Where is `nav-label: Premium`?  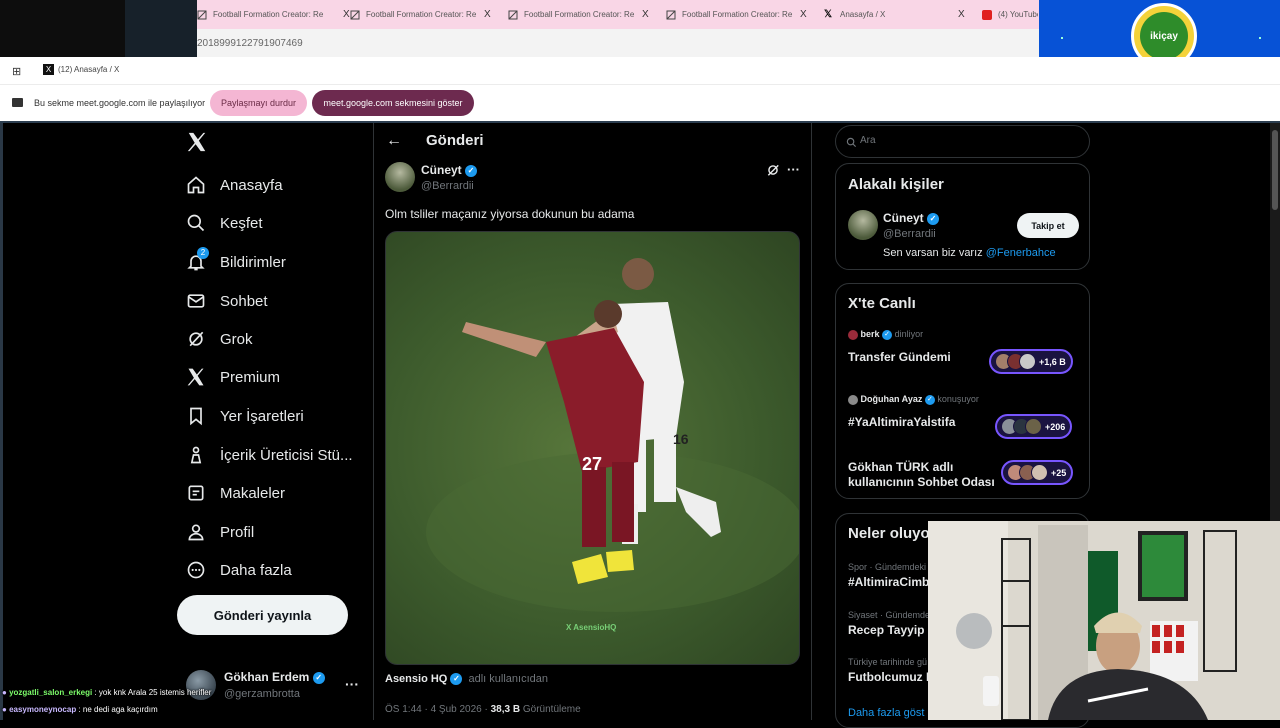 nav-label: Premium is located at coordinates (250, 377).